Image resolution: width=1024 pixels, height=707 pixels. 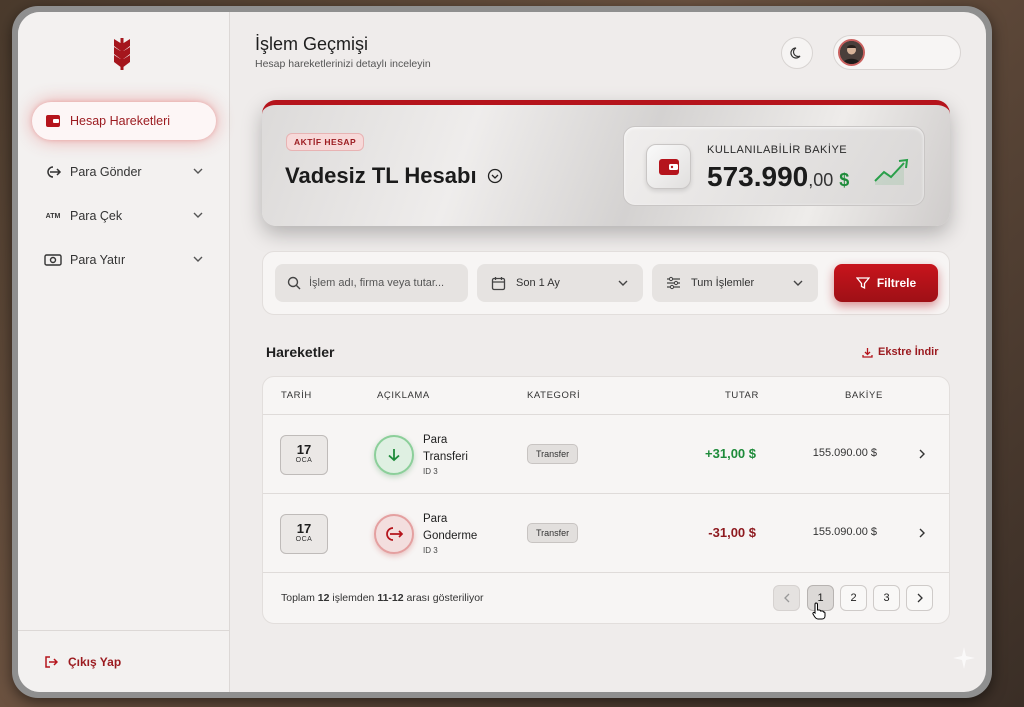 I want to click on column-header-category: KATEGORİ, so click(x=554, y=395).